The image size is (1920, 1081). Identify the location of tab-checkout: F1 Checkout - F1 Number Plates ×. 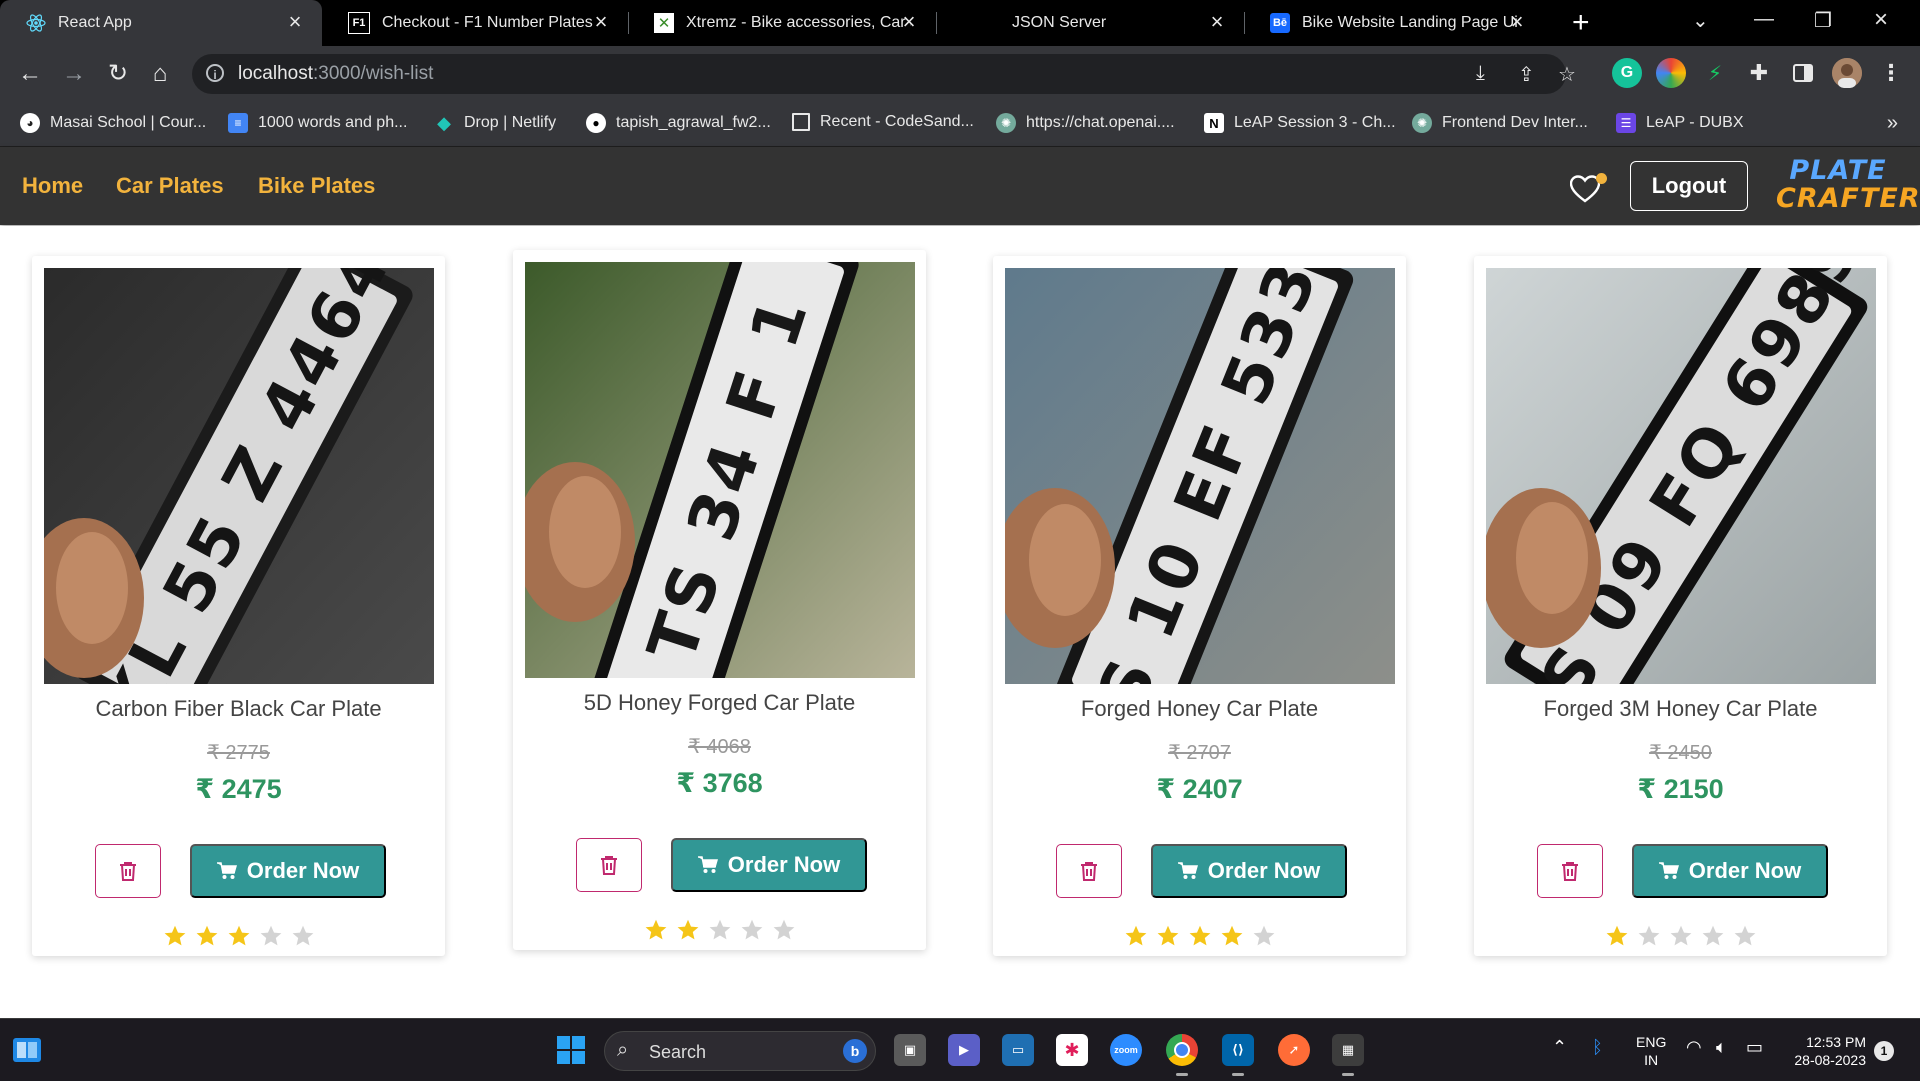
(475, 23).